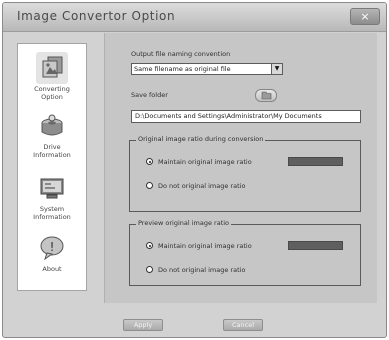  I want to click on sidebar-item-label: Drive Information, so click(52, 151).